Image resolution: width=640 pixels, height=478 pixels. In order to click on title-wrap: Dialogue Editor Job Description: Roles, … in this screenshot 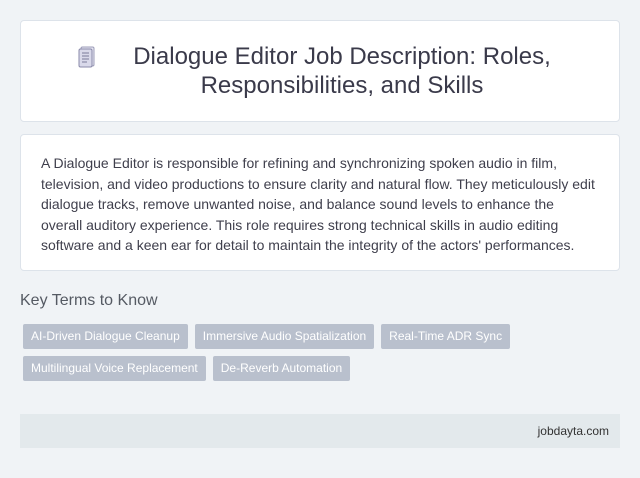, I will do `click(320, 71)`.